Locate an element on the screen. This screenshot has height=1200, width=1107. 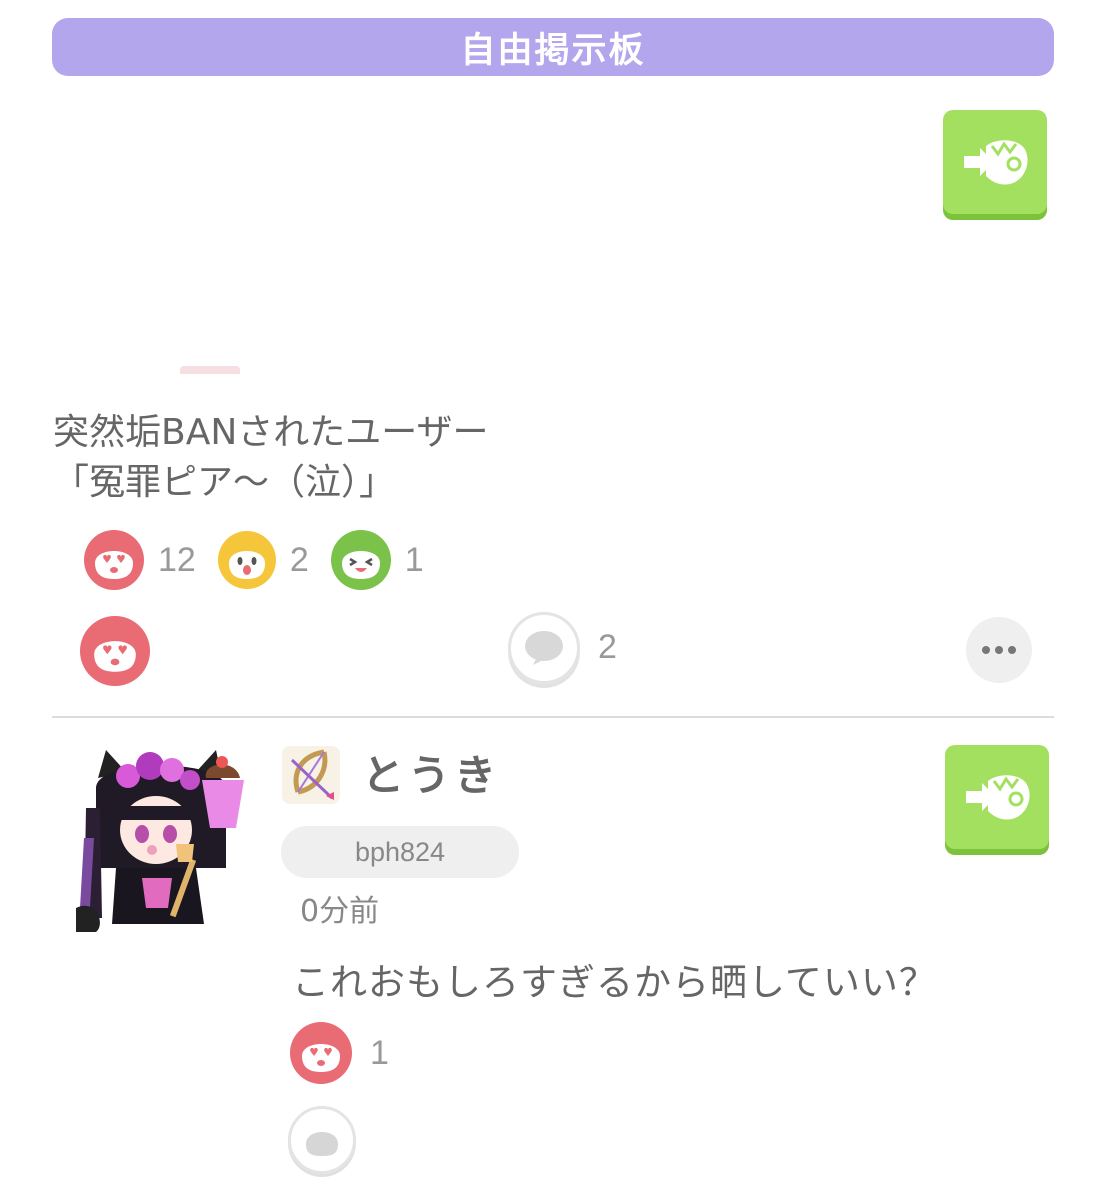
post-body: 突然垢BANされたユーザー 「冤罪ピア～（泣）」 is located at coordinates (403, 458).